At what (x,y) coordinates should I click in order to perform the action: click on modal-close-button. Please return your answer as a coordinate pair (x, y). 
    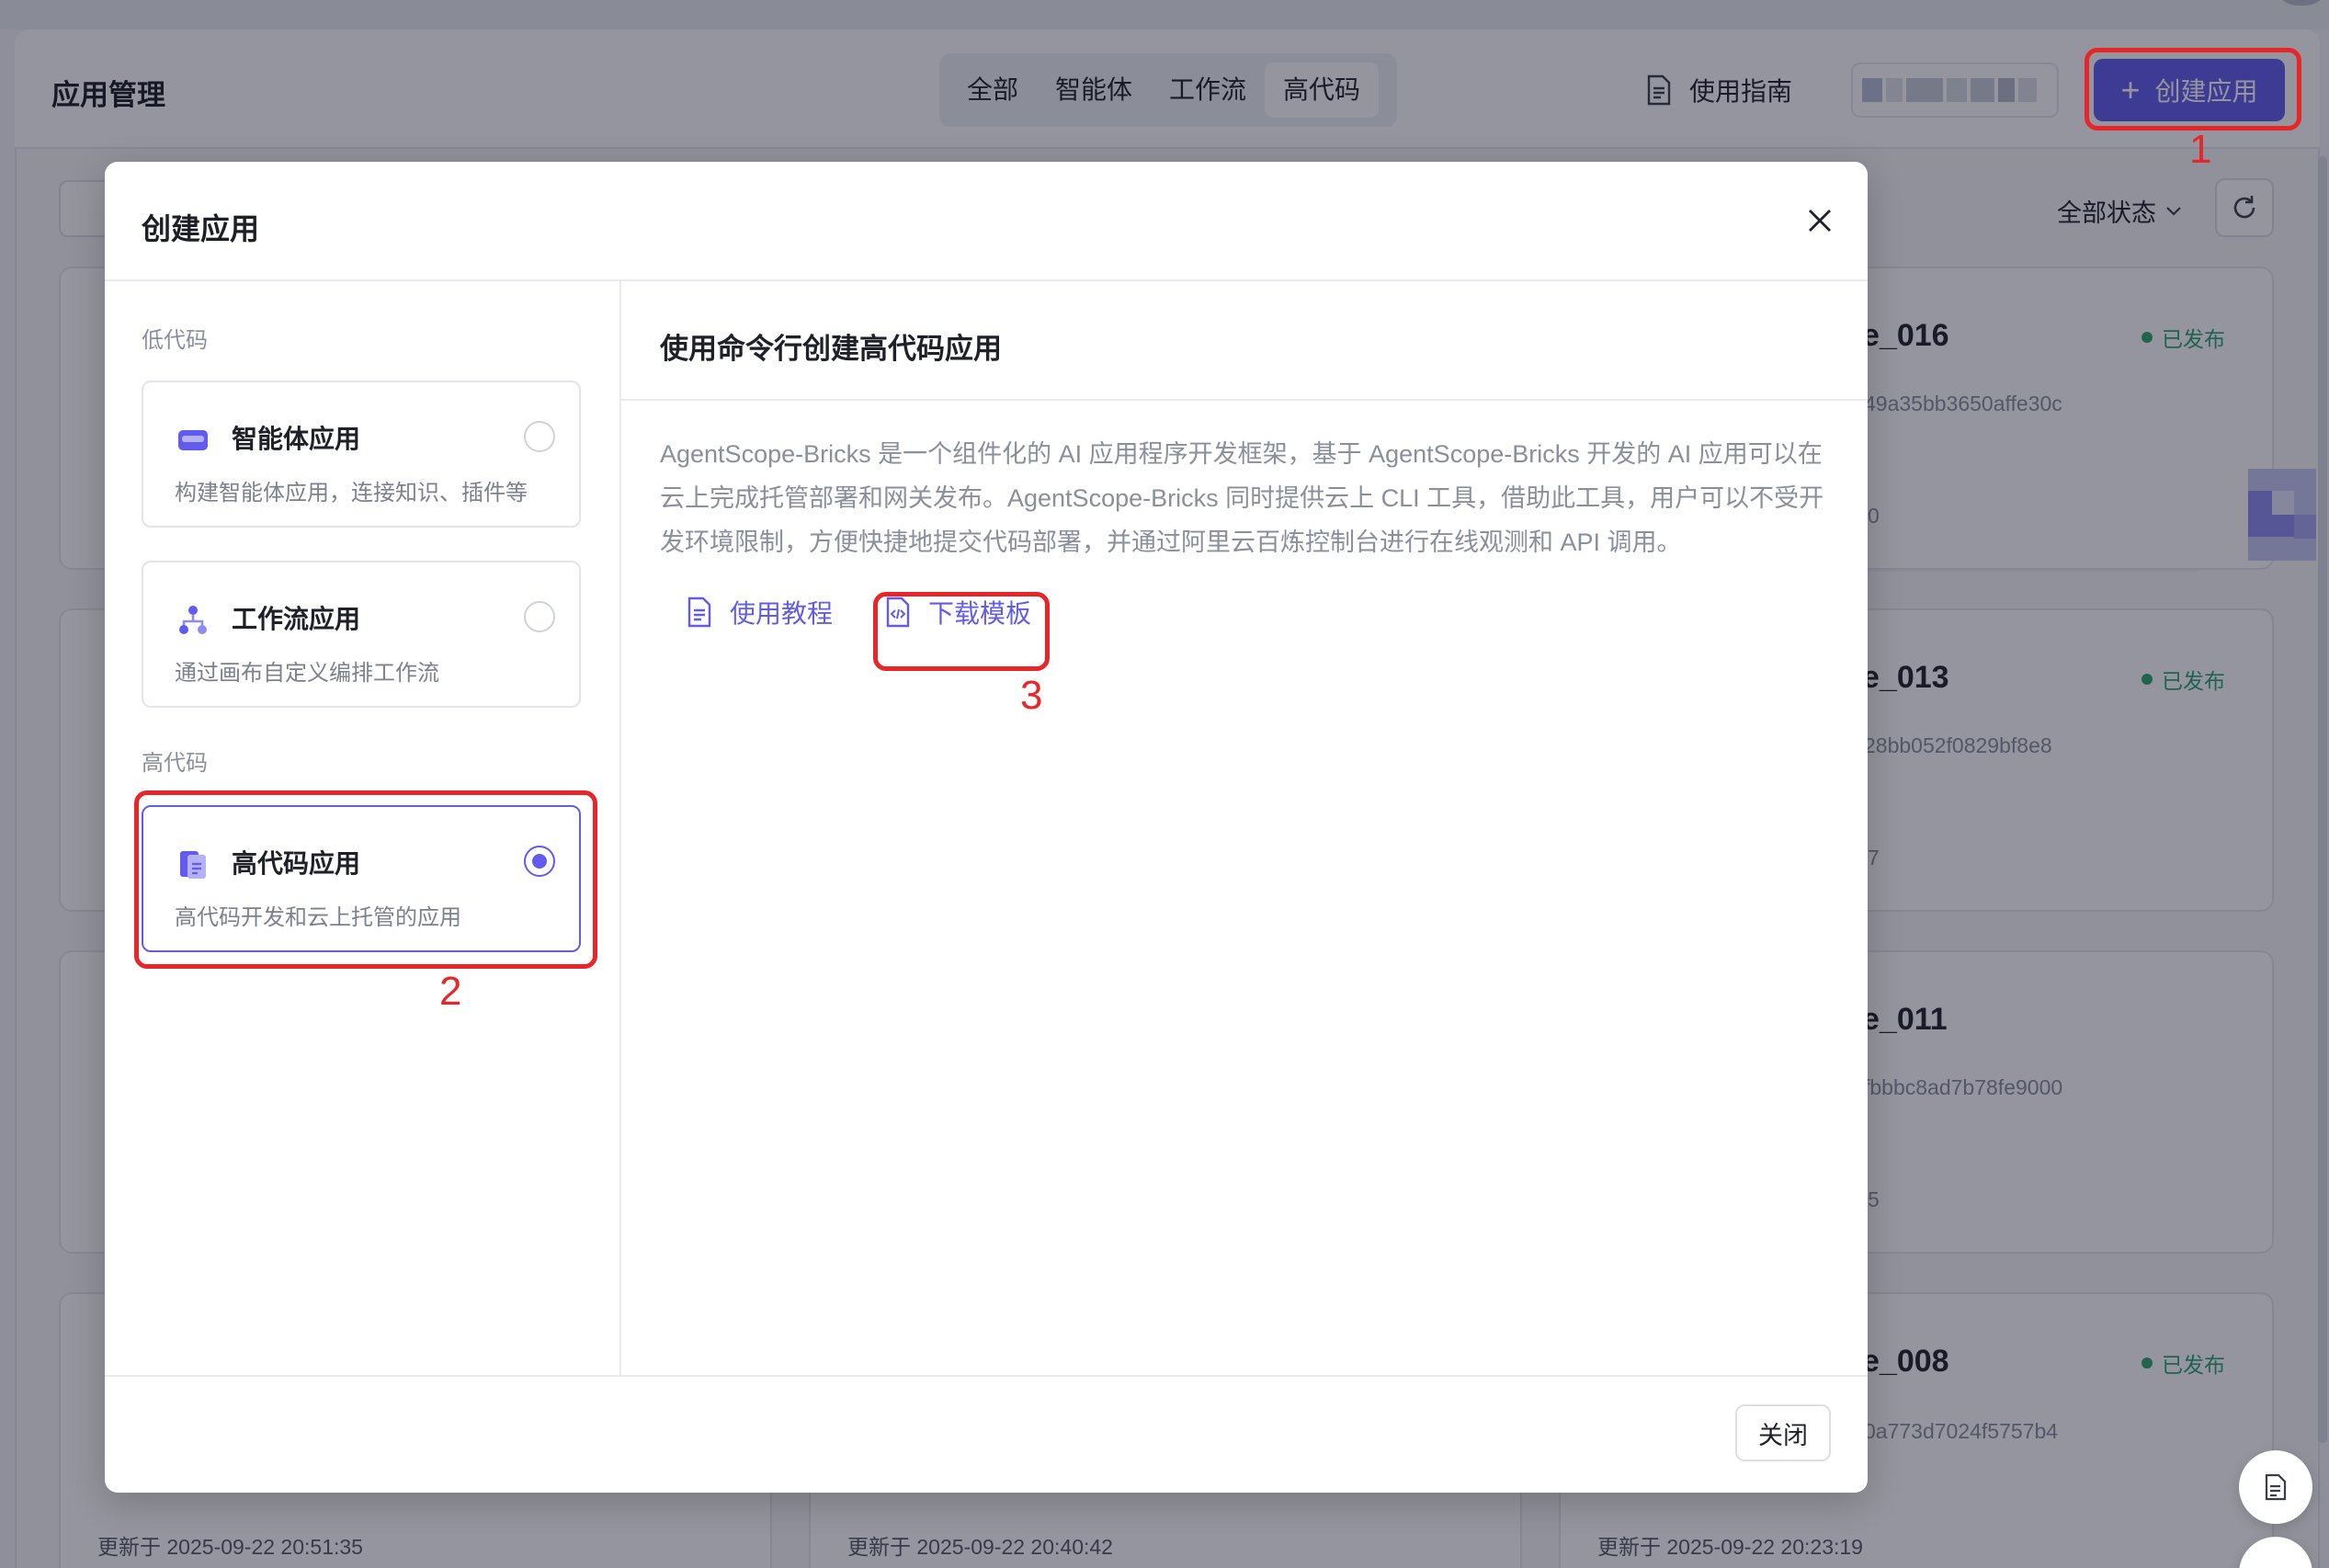
    Looking at the image, I should click on (1820, 220).